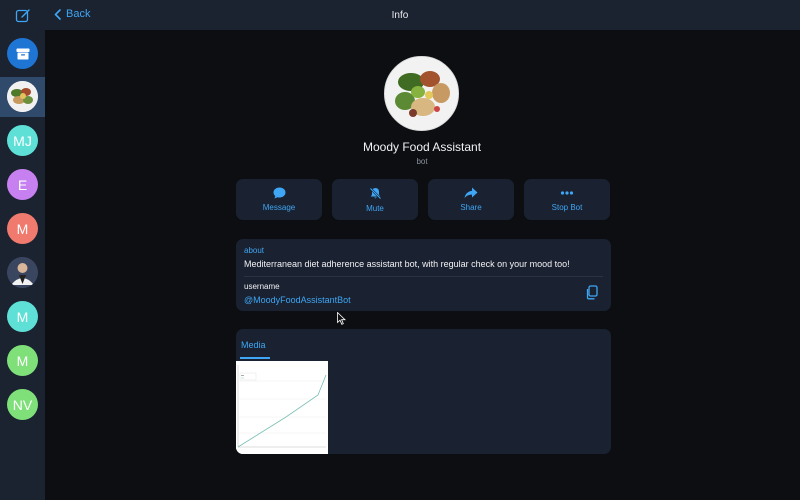  I want to click on share-label: Share, so click(471, 207).